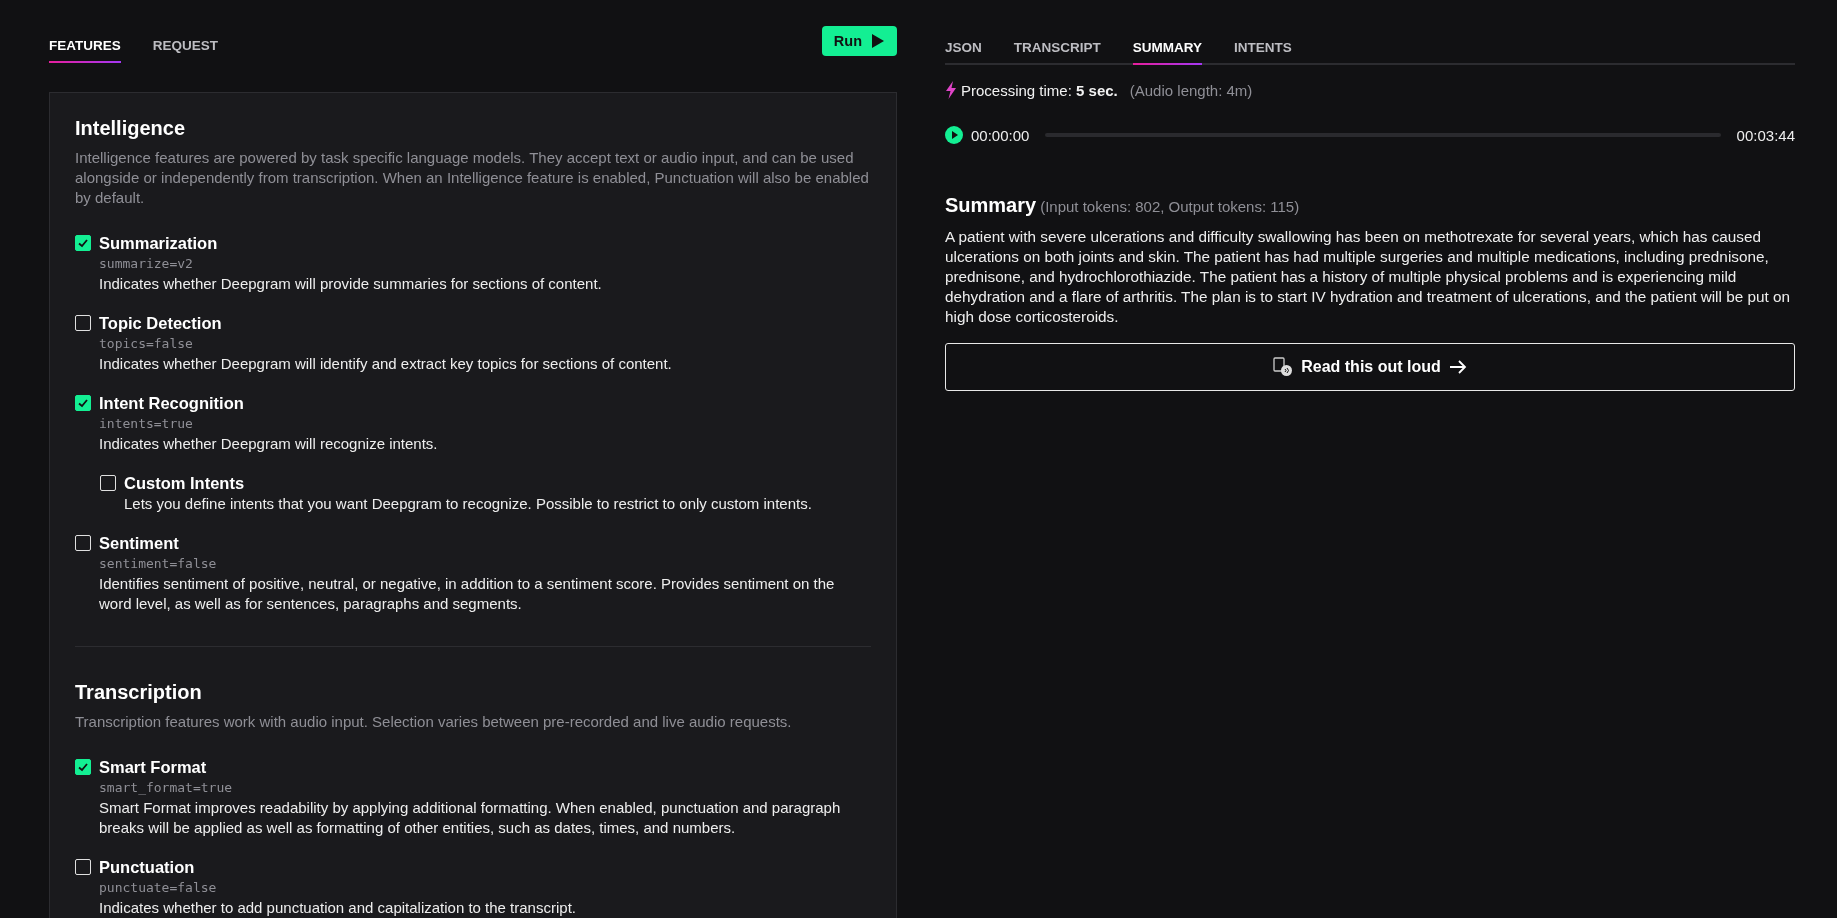 Image resolution: width=1837 pixels, height=918 pixels. I want to click on feature-label: Intent Recognition, so click(172, 403).